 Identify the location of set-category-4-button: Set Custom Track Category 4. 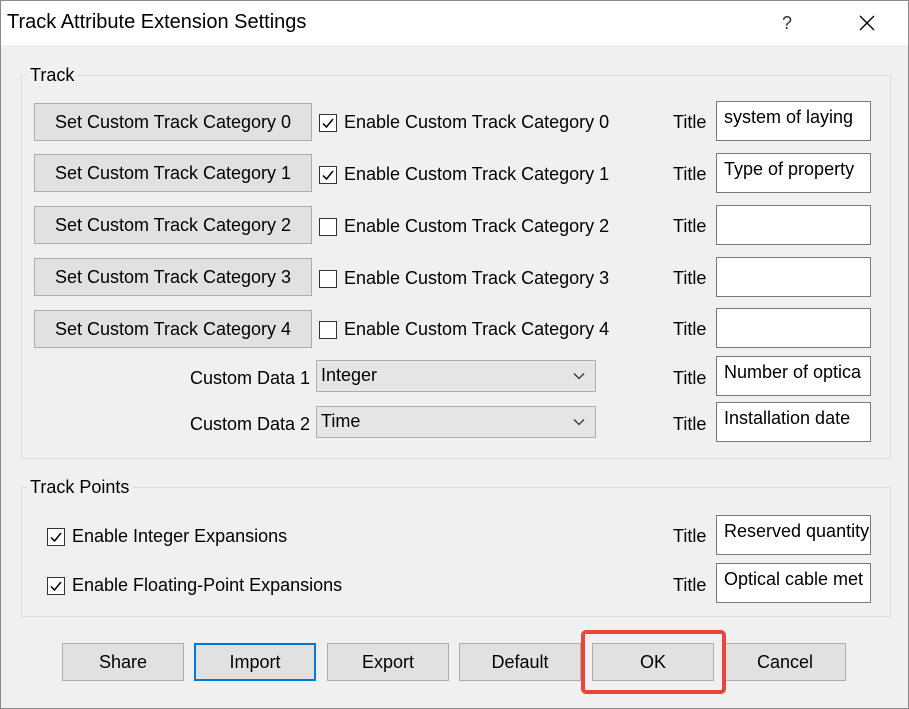
(173, 329).